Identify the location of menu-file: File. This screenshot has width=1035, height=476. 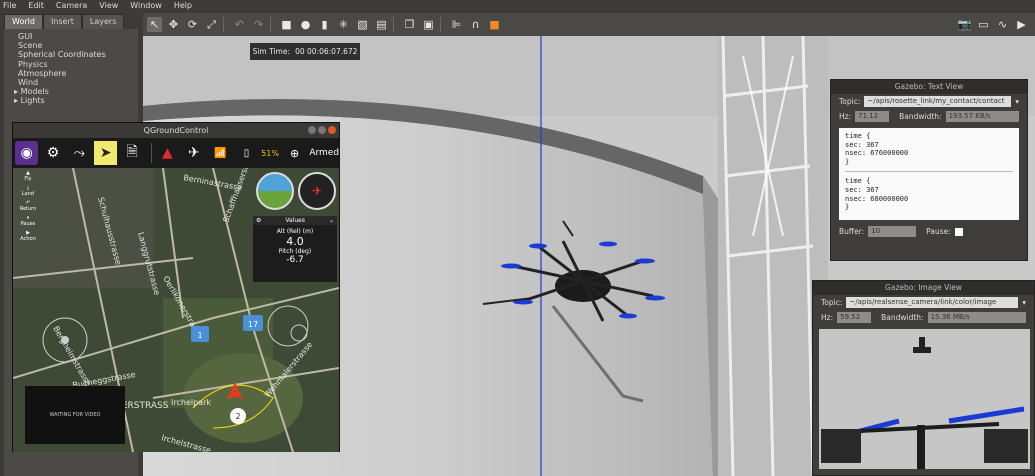
(9, 6).